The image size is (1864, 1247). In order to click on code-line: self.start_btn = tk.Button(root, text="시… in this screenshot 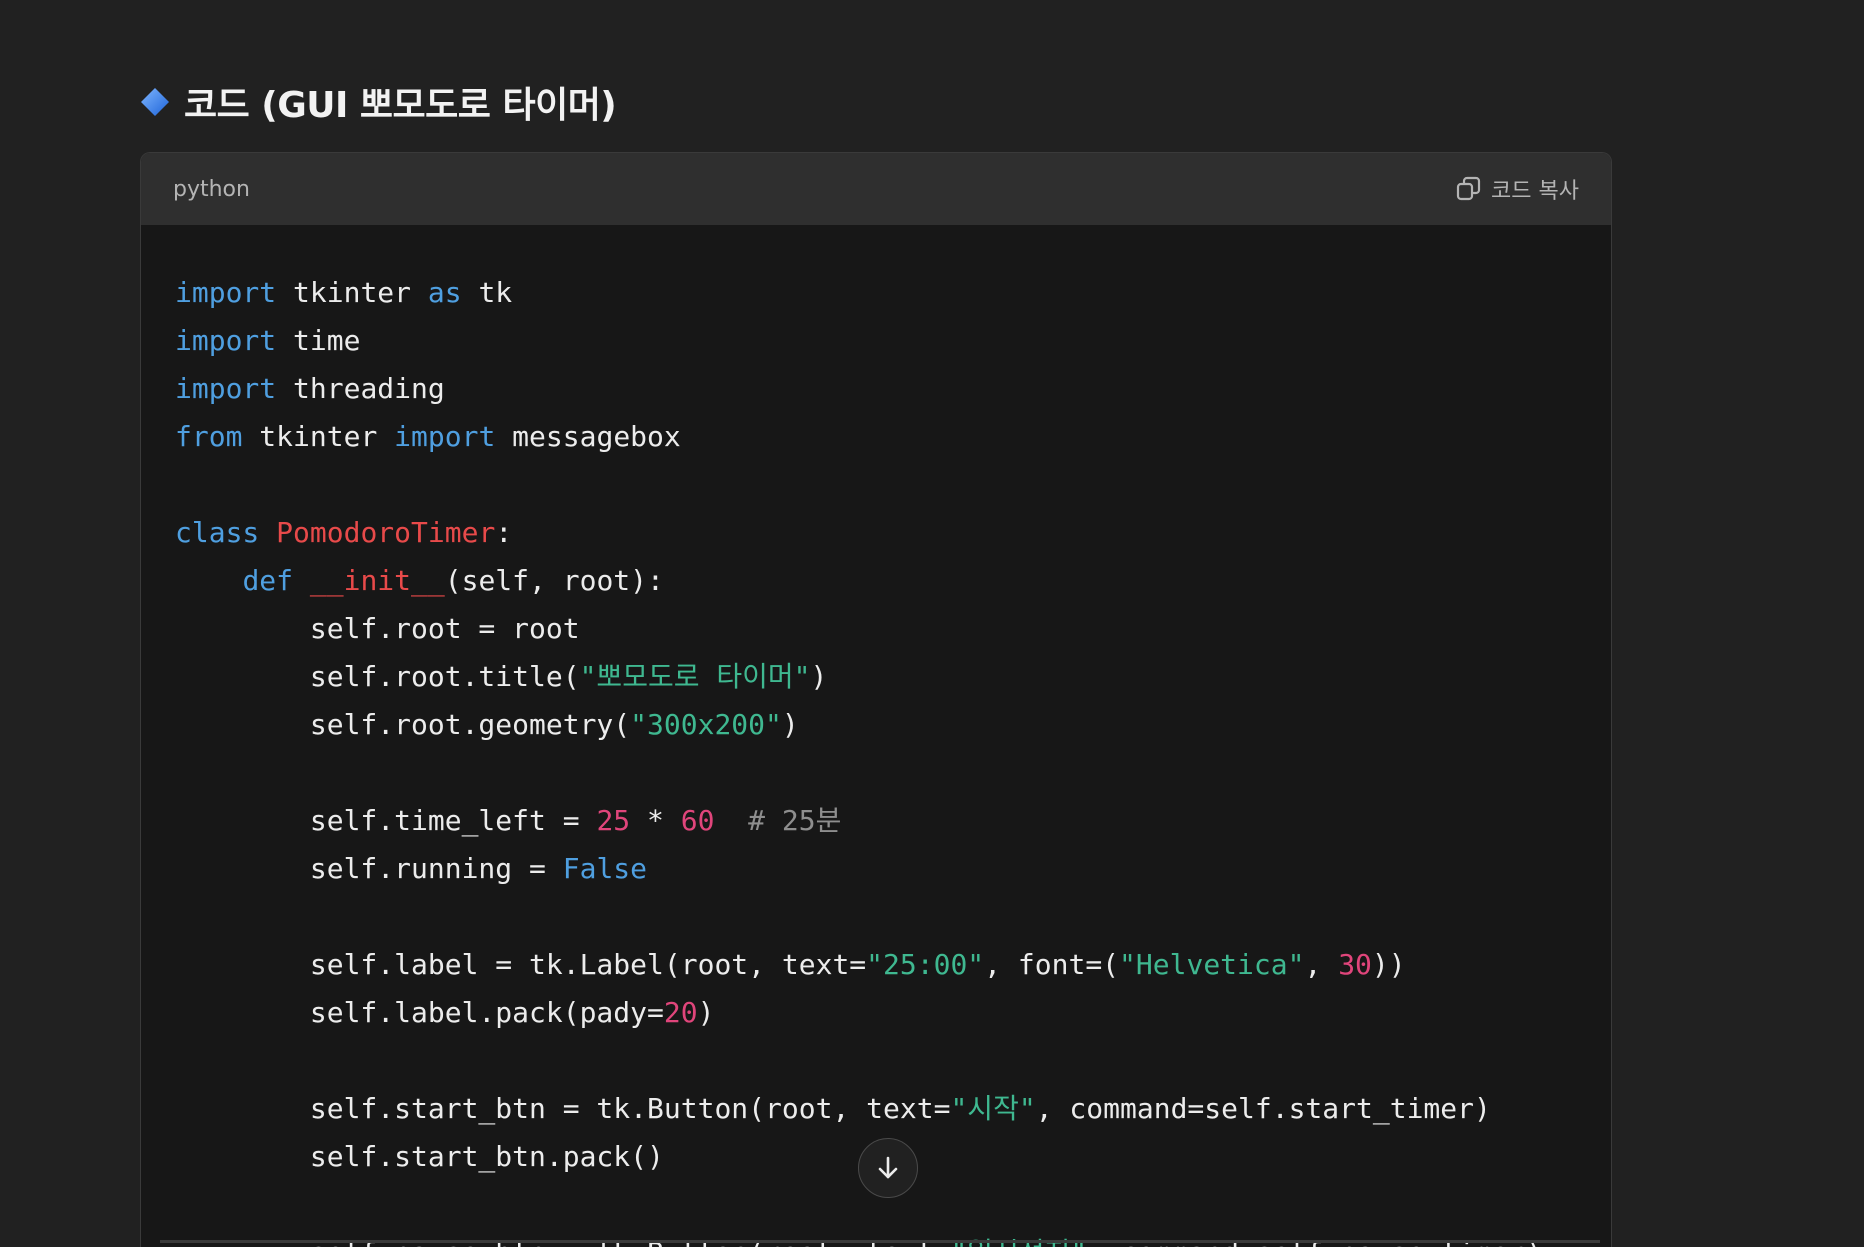, I will do `click(893, 1109)`.